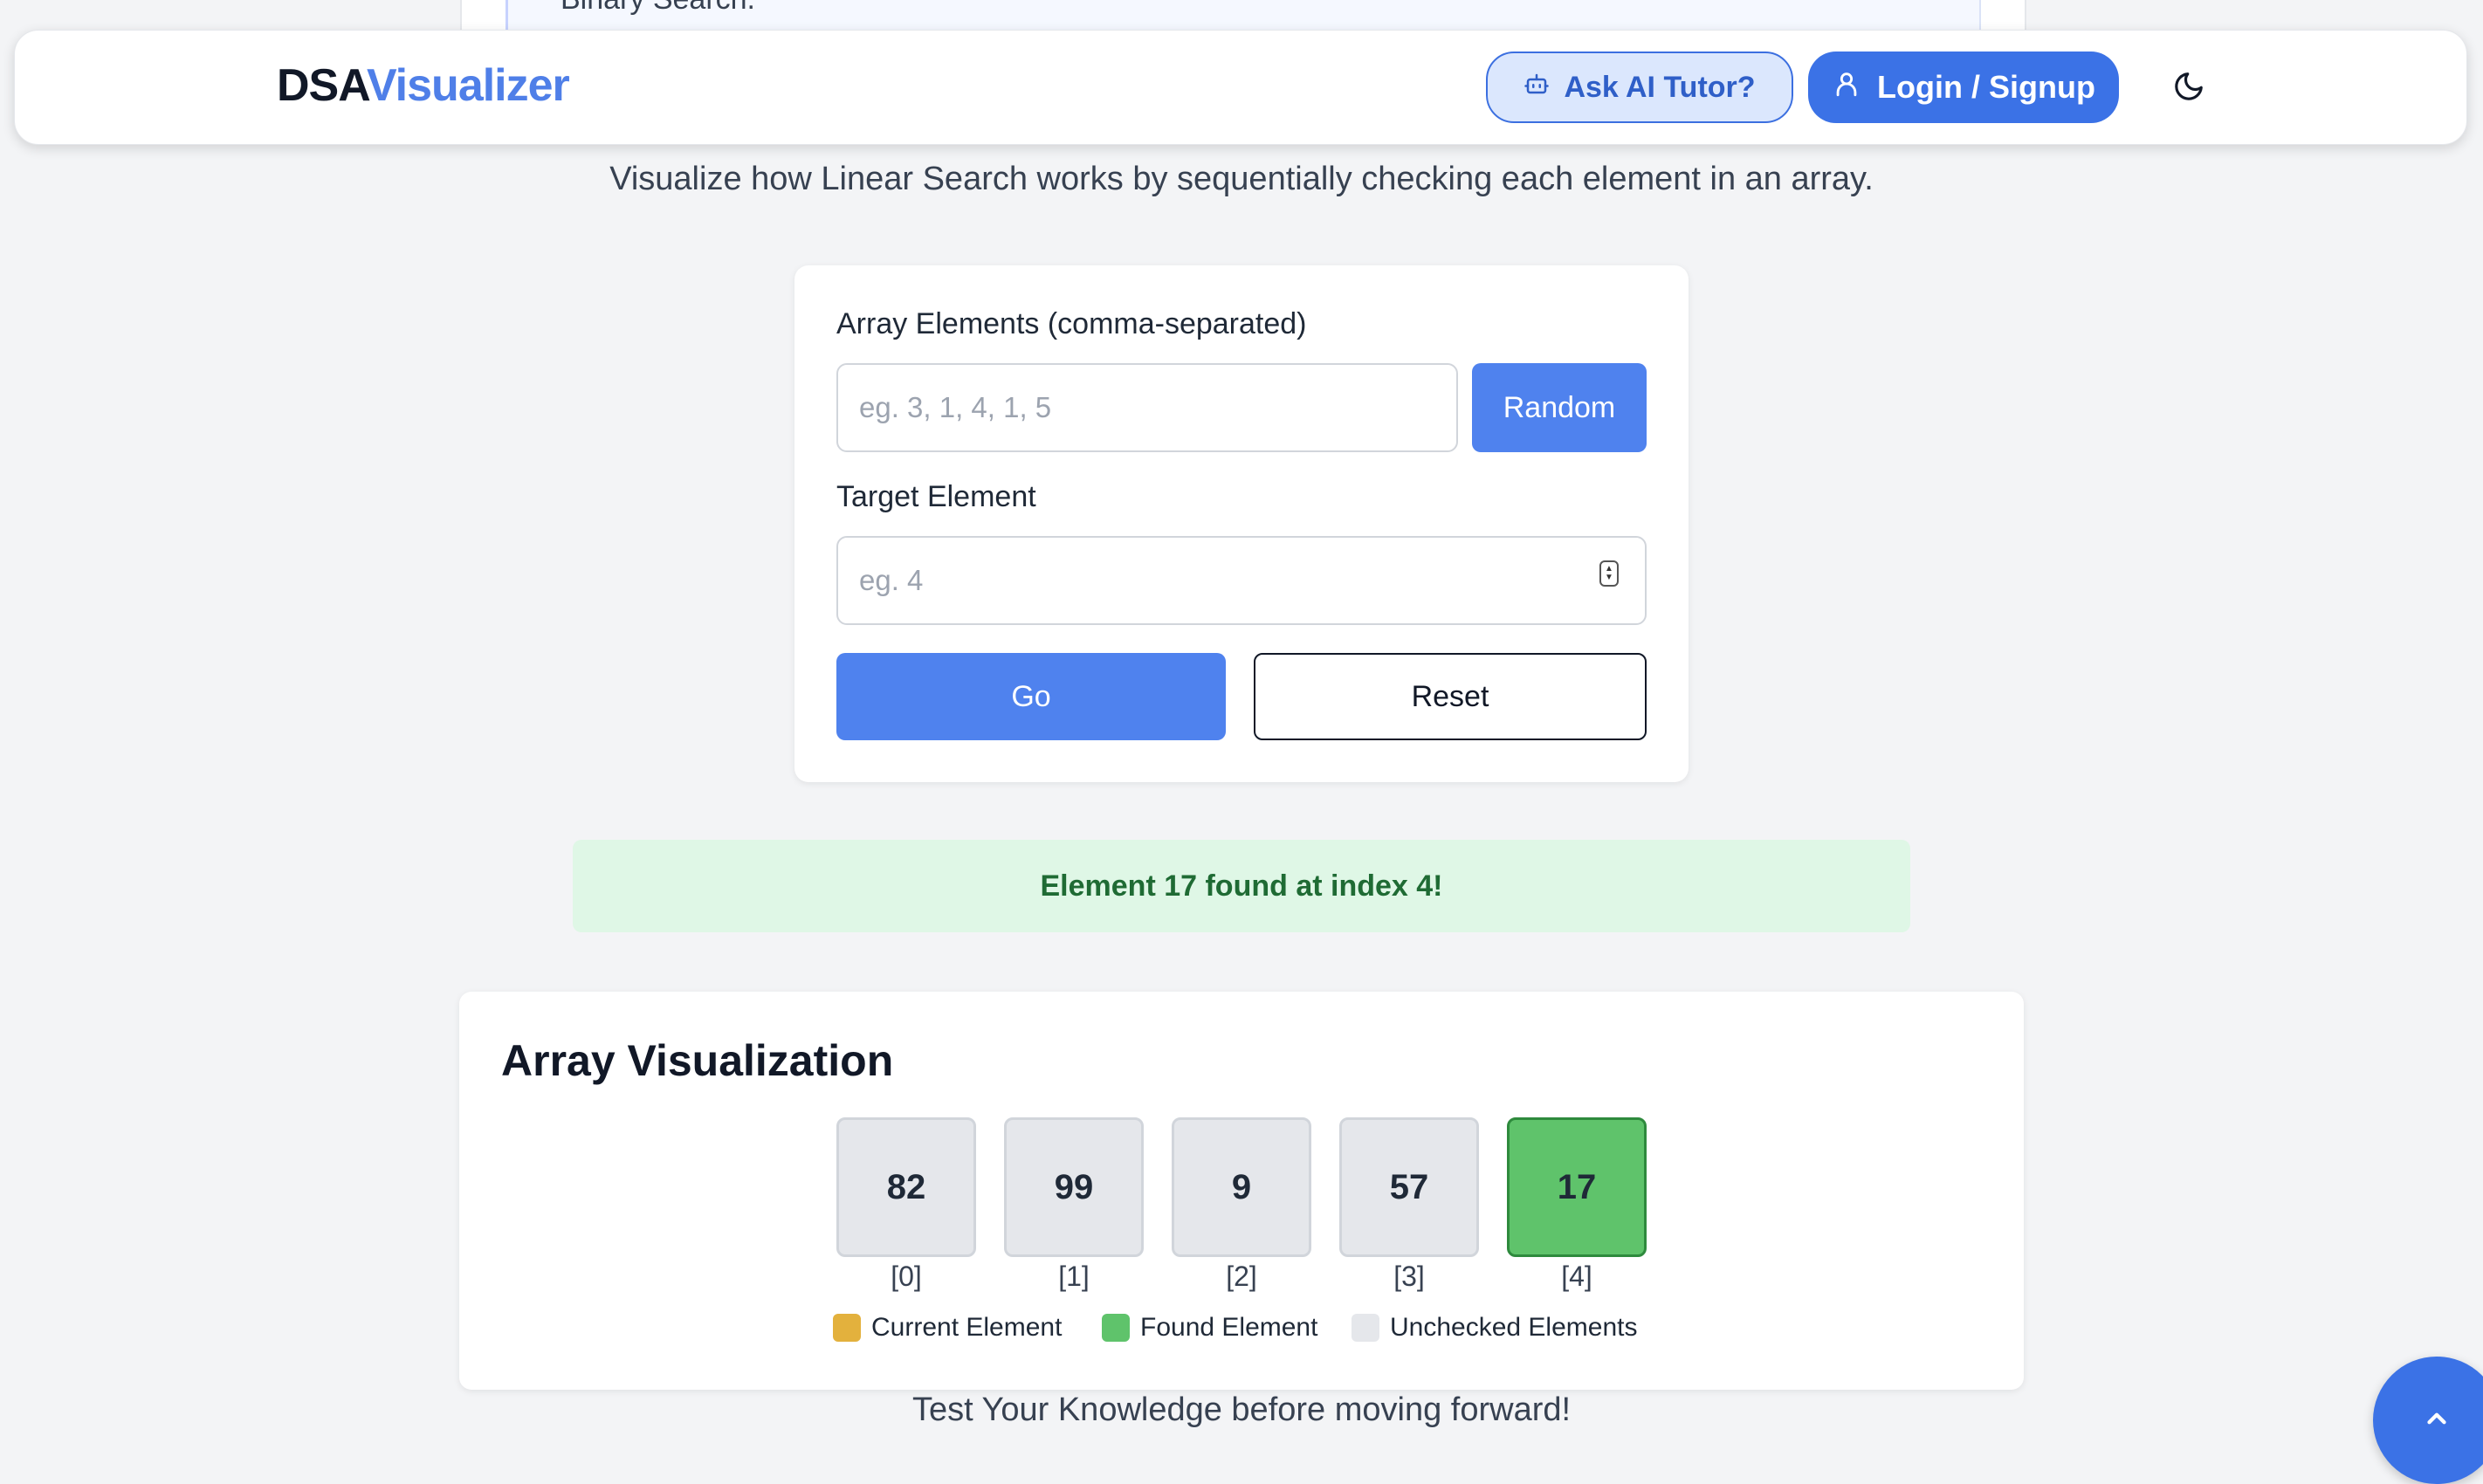  I want to click on login-signup-button: Login / Signup, so click(1963, 87).